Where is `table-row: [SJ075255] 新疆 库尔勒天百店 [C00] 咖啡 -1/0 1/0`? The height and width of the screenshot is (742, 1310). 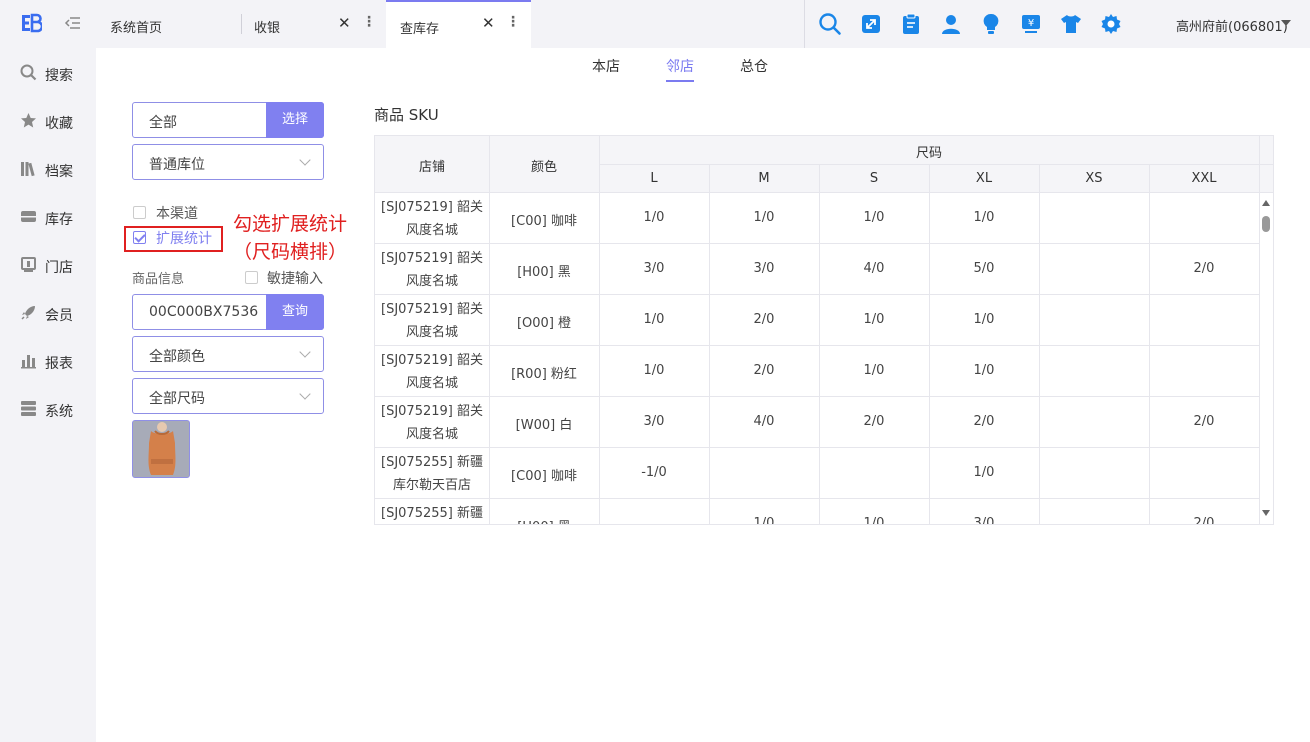
table-row: [SJ075255] 新疆 库尔勒天百店 [C00] 咖啡 -1/0 1/0 is located at coordinates (817, 473).